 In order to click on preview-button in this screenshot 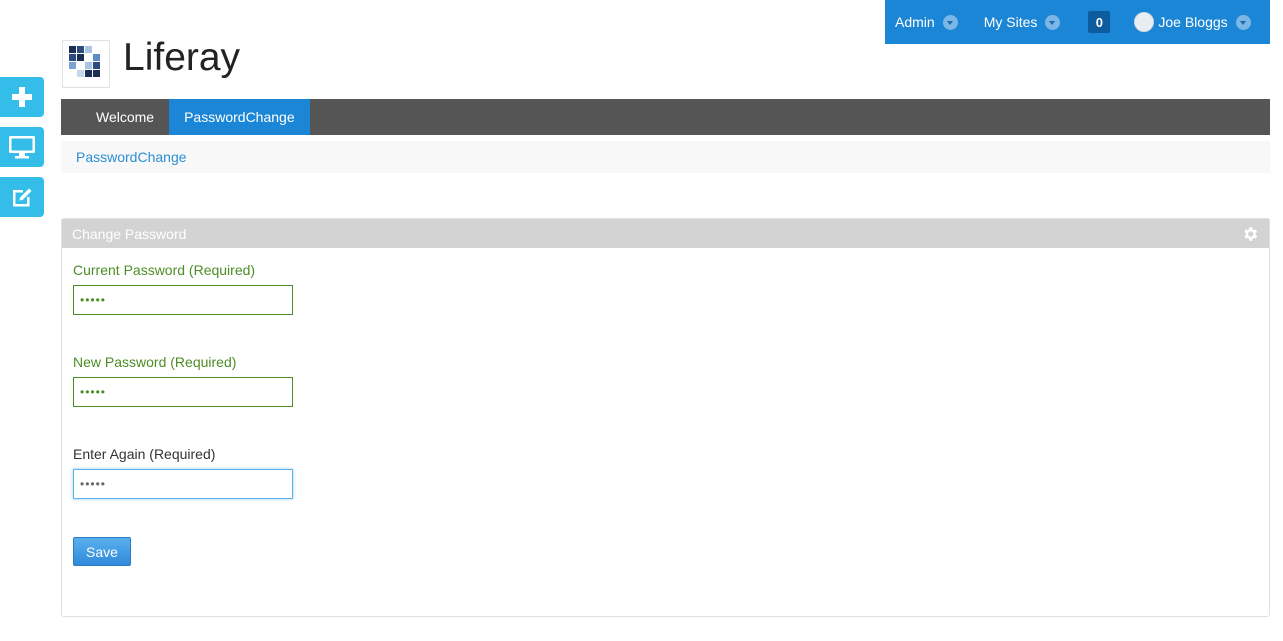, I will do `click(22, 147)`.